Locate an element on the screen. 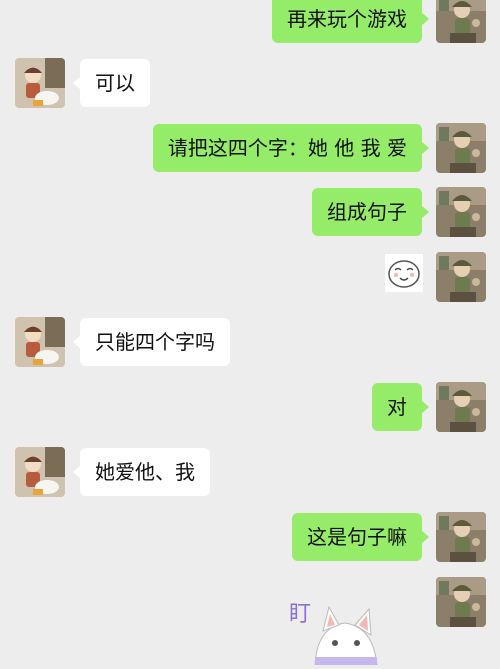  my-message-bubble: 对 is located at coordinates (400, 407).